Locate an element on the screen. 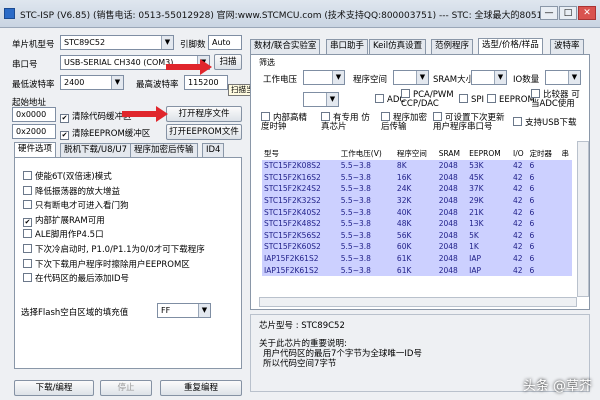  table-row: STC15F2K48S2 5.5~3.8 48K 2048 13K 42 6 is located at coordinates (417, 223).